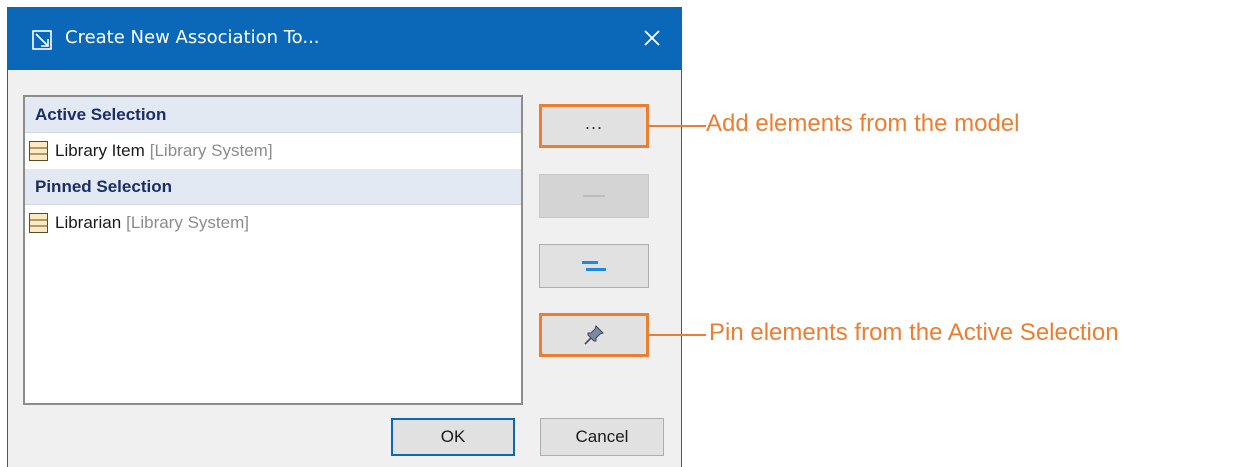  I want to click on list-item: Librarian [Library System], so click(273, 223).